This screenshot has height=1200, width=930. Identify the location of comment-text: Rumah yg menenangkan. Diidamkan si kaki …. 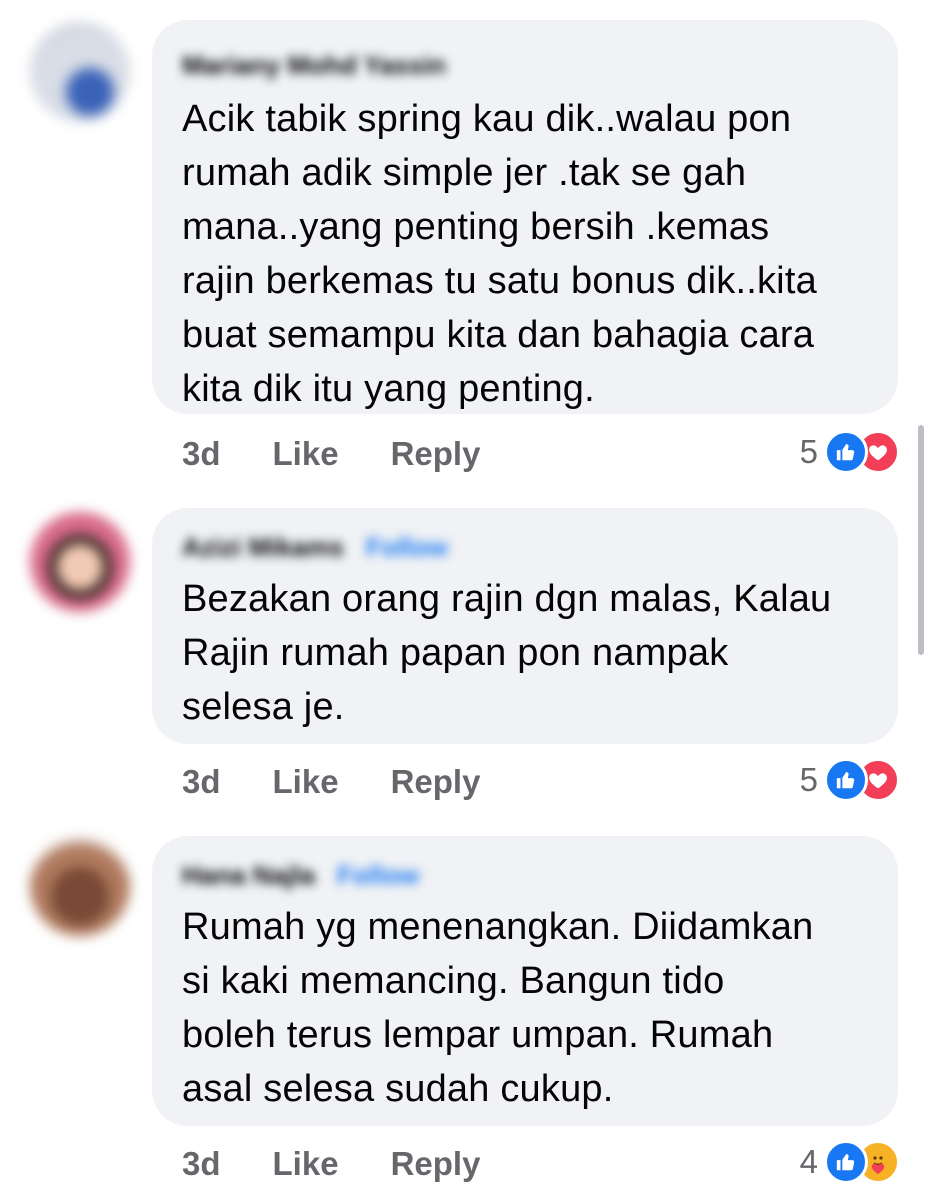
(498, 1008).